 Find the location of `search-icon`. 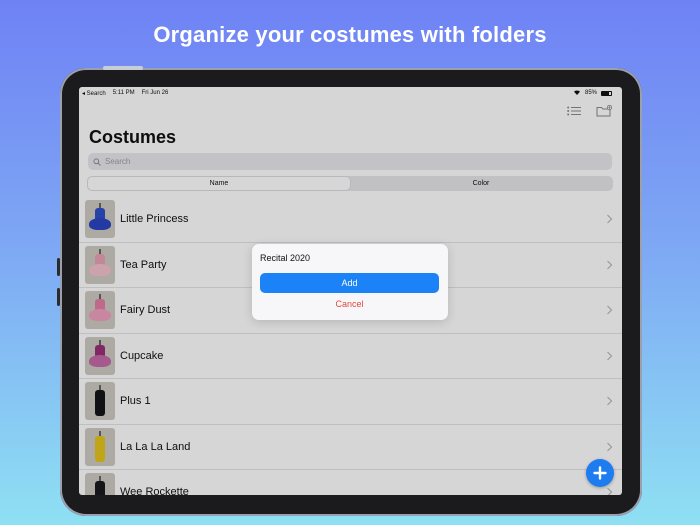

search-icon is located at coordinates (97, 161).